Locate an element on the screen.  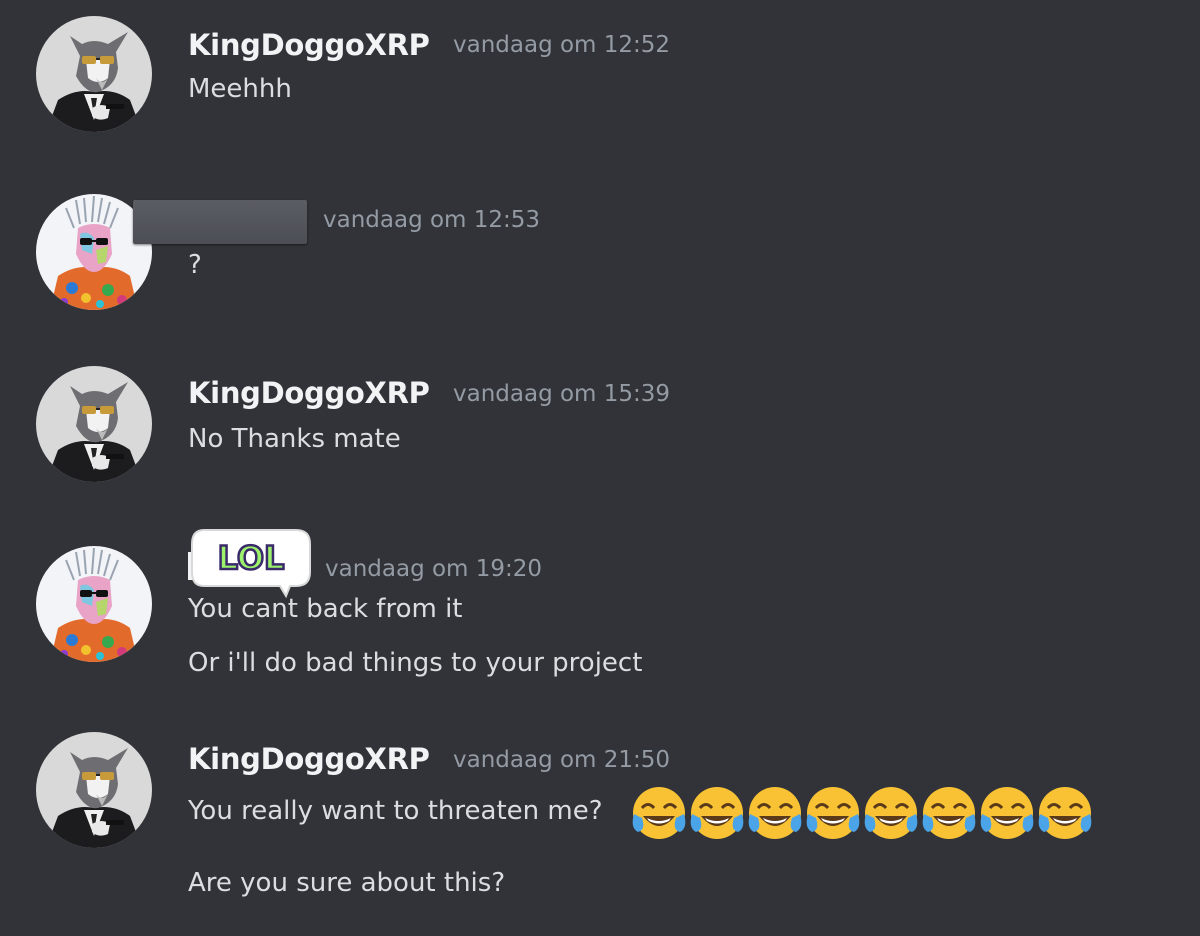
lol-sticker: LOL is located at coordinates (250, 564).